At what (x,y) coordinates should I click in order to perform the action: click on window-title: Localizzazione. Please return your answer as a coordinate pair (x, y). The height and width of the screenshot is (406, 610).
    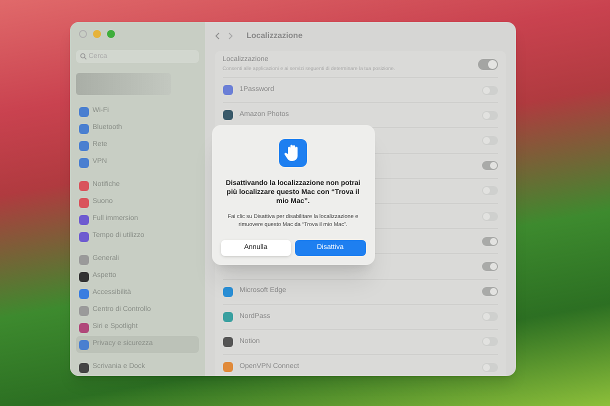
    Looking at the image, I should click on (274, 36).